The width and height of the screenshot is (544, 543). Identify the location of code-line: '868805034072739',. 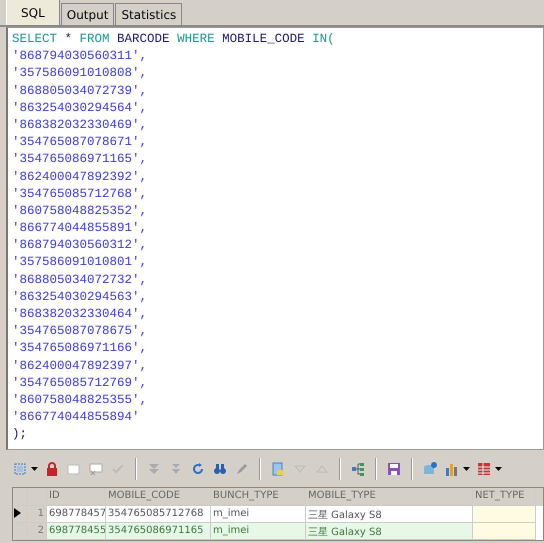
(80, 91).